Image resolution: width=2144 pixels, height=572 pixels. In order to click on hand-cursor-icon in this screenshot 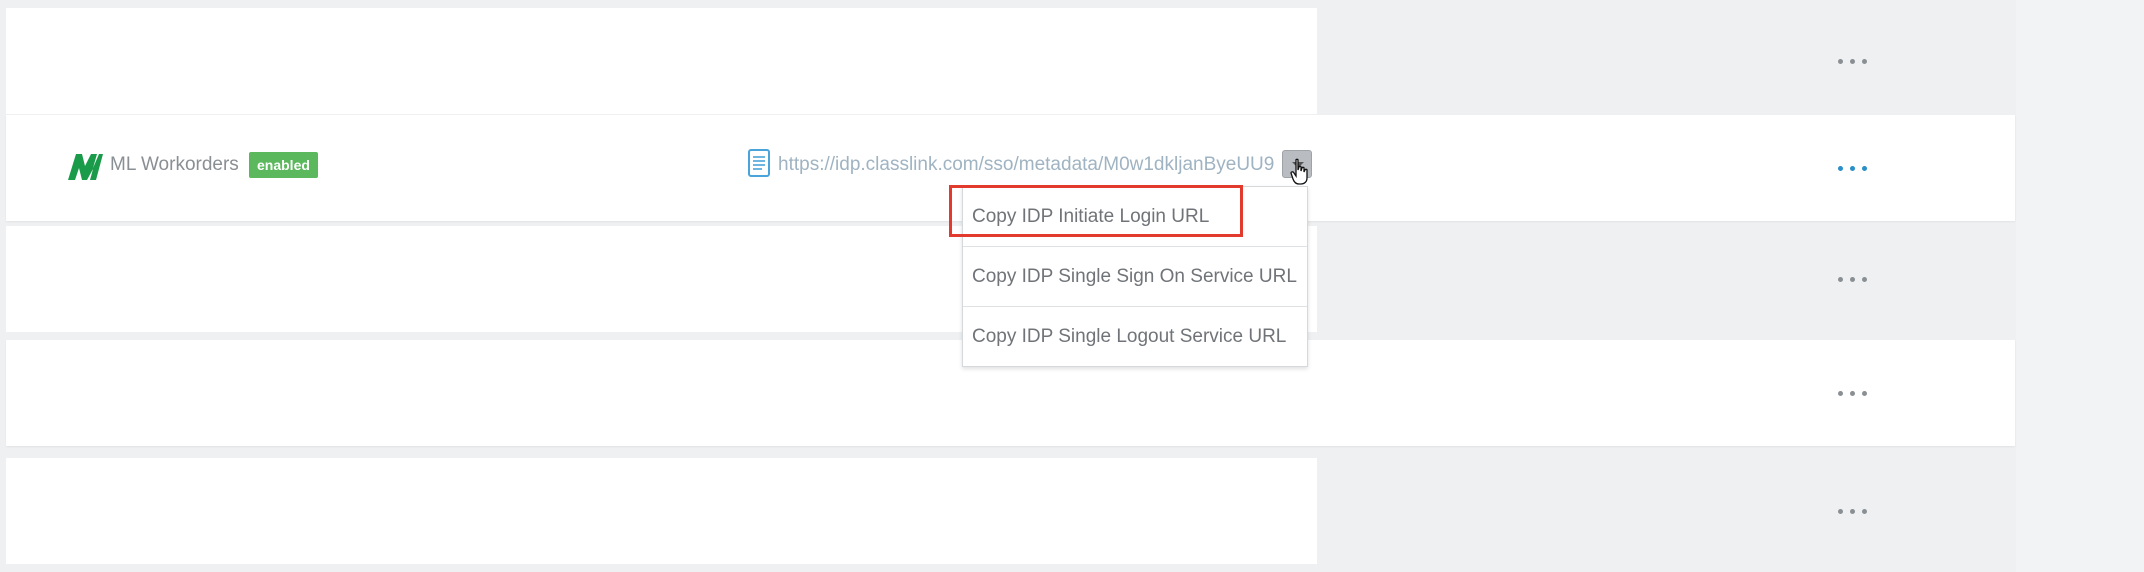, I will do `click(1299, 171)`.